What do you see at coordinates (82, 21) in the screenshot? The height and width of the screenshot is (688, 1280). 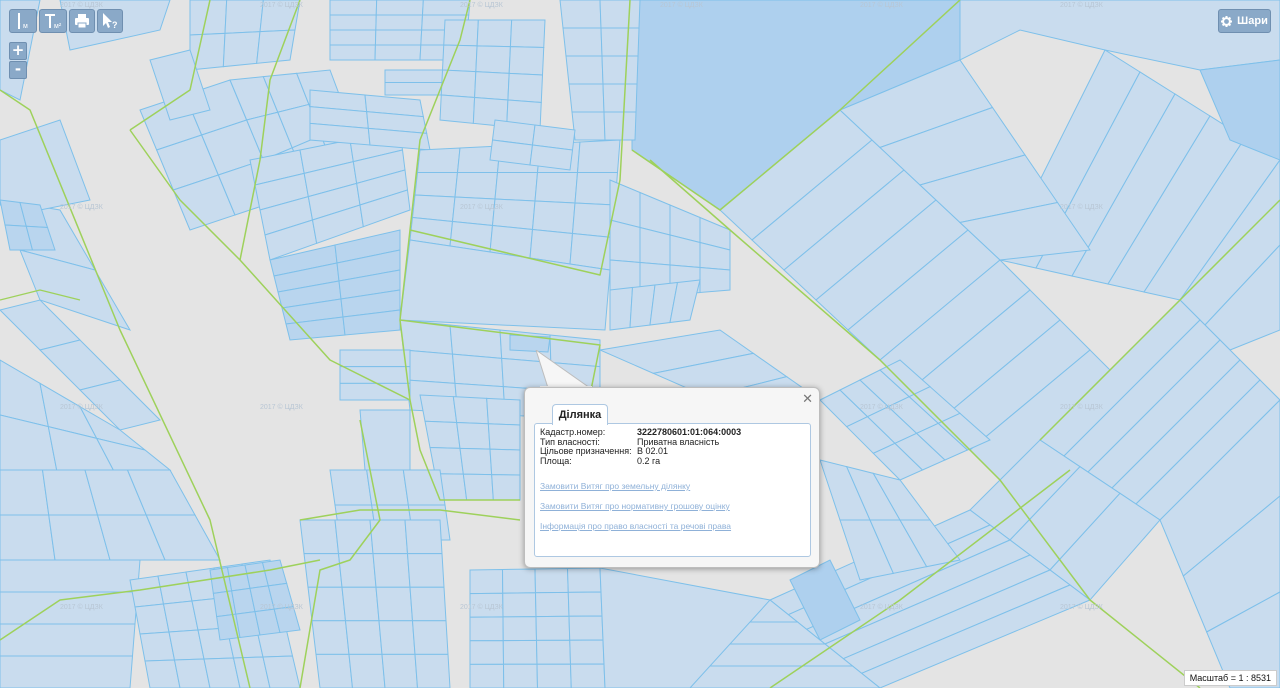 I see `print-button` at bounding box center [82, 21].